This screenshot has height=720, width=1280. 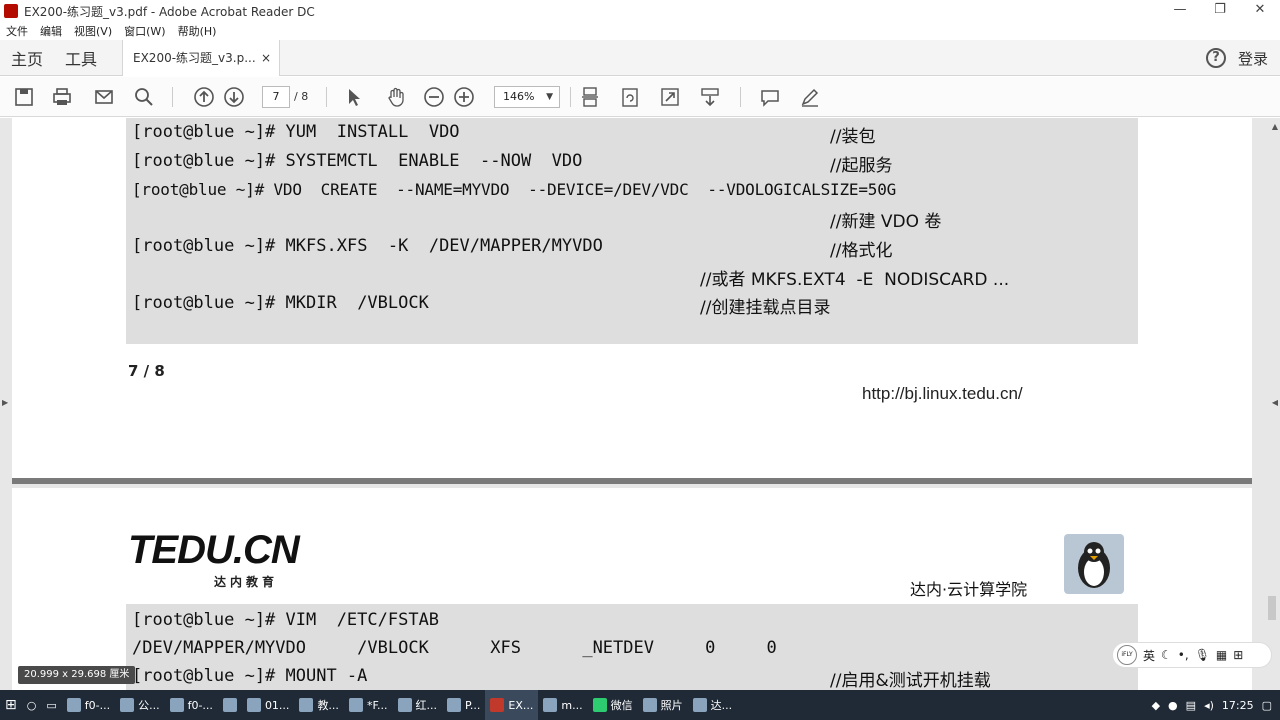 What do you see at coordinates (1202, 655) in the screenshot?
I see `microphone-icon: 🎙` at bounding box center [1202, 655].